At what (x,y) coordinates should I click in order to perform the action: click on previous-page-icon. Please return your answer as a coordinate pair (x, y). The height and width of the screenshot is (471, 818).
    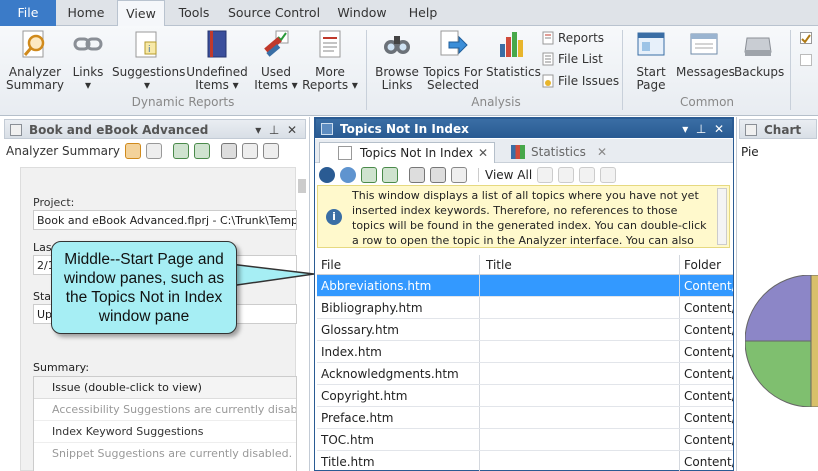
    Looking at the image, I should click on (566, 175).